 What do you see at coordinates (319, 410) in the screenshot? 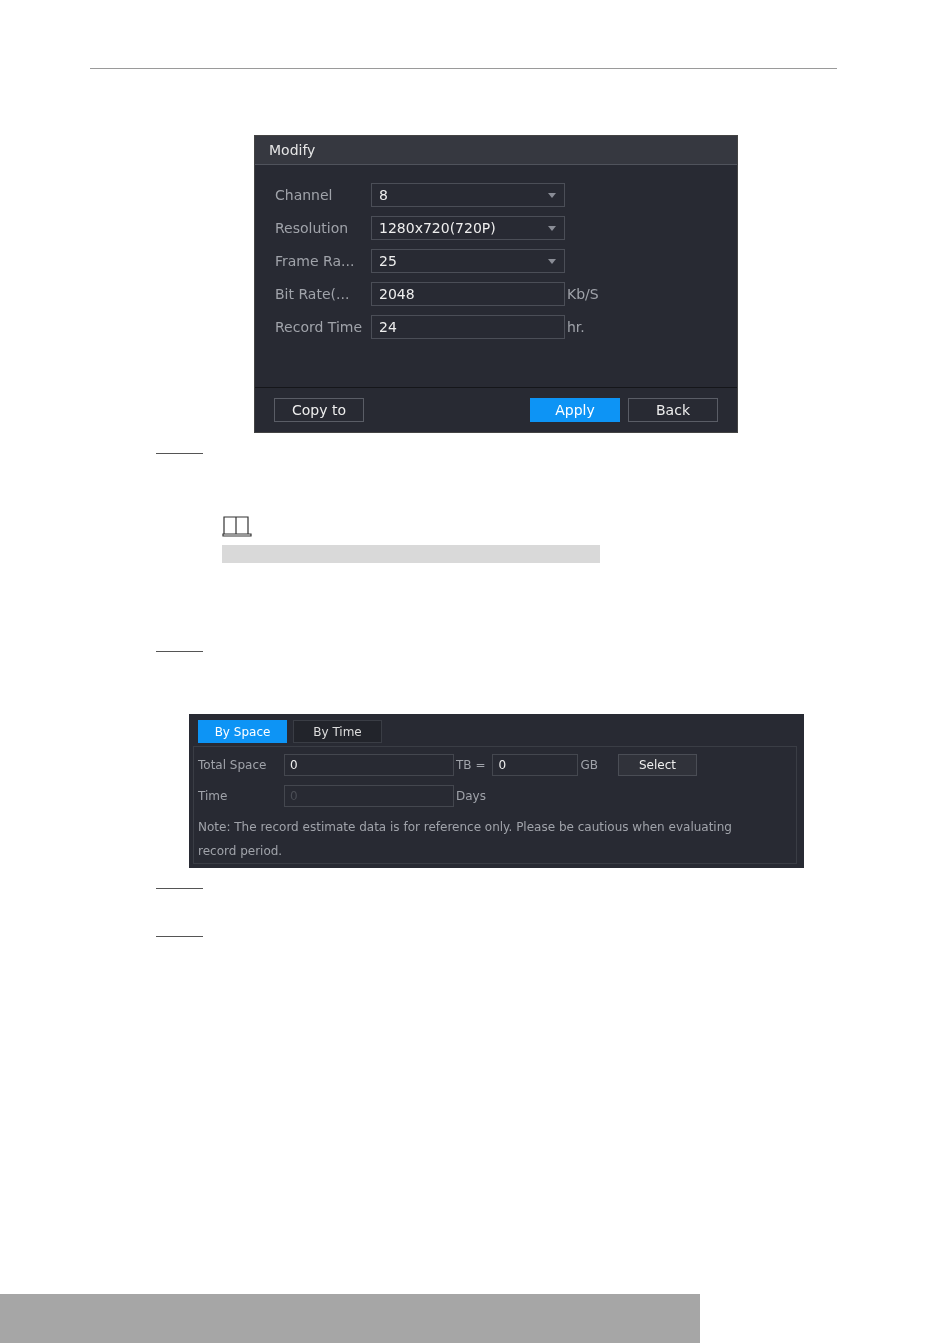
I see `dialog-button: Copy to` at bounding box center [319, 410].